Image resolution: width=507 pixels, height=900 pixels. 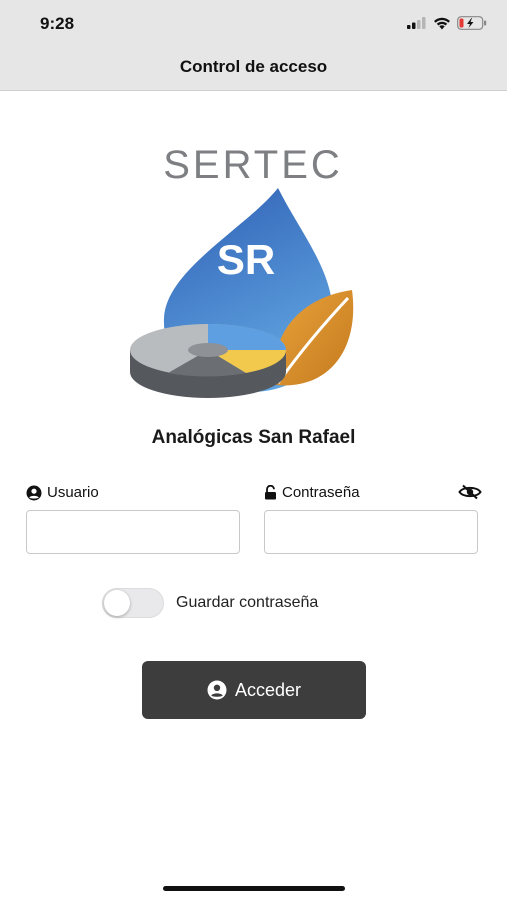 What do you see at coordinates (34, 492) in the screenshot?
I see `user-icon` at bounding box center [34, 492].